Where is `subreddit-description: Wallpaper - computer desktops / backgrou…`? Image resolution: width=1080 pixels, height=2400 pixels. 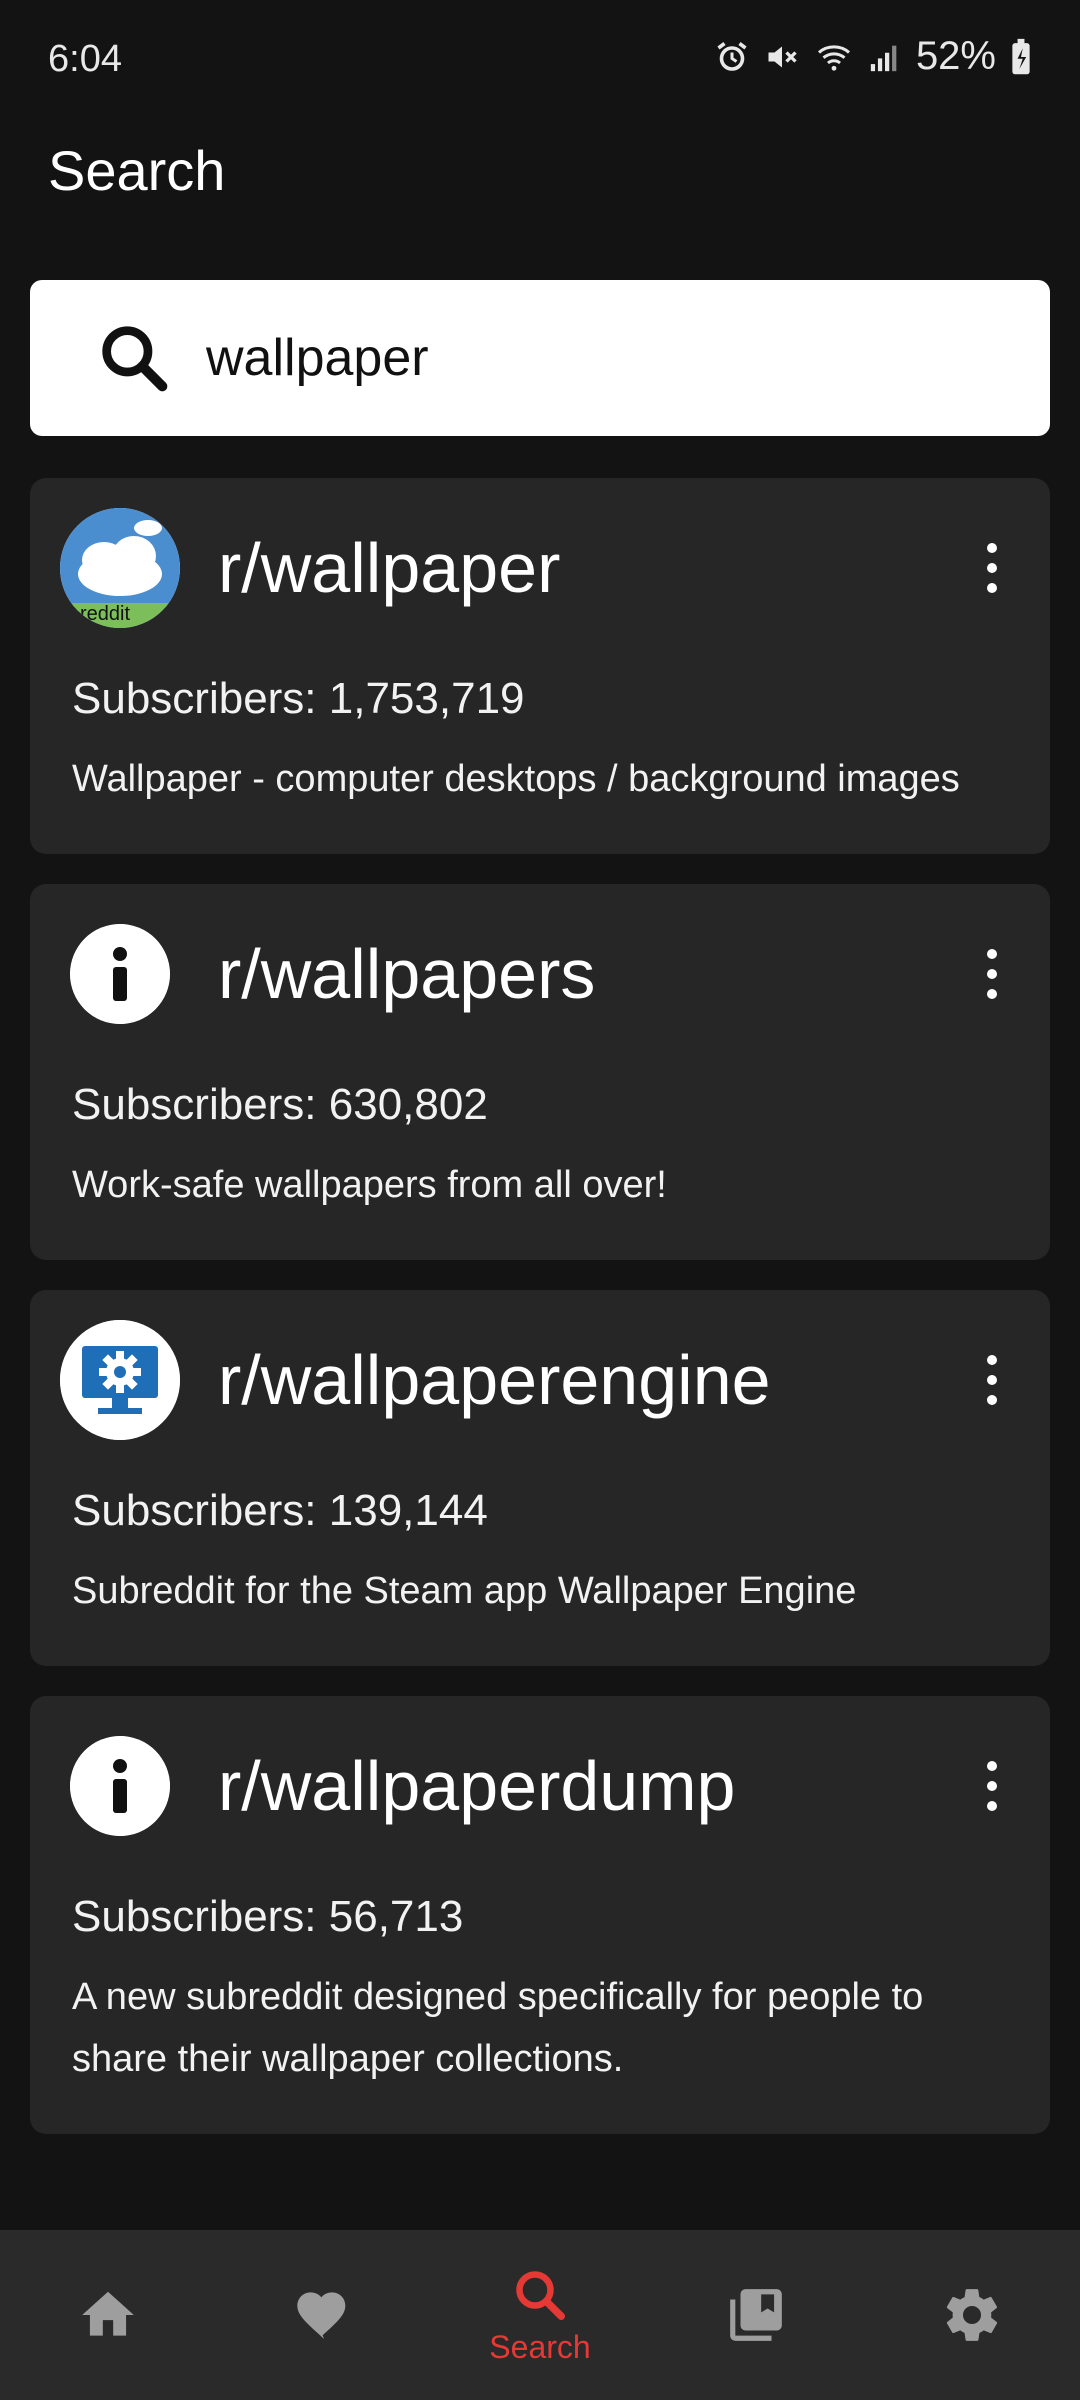 subreddit-description: Wallpaper - computer desktops / backgrou… is located at coordinates (516, 779).